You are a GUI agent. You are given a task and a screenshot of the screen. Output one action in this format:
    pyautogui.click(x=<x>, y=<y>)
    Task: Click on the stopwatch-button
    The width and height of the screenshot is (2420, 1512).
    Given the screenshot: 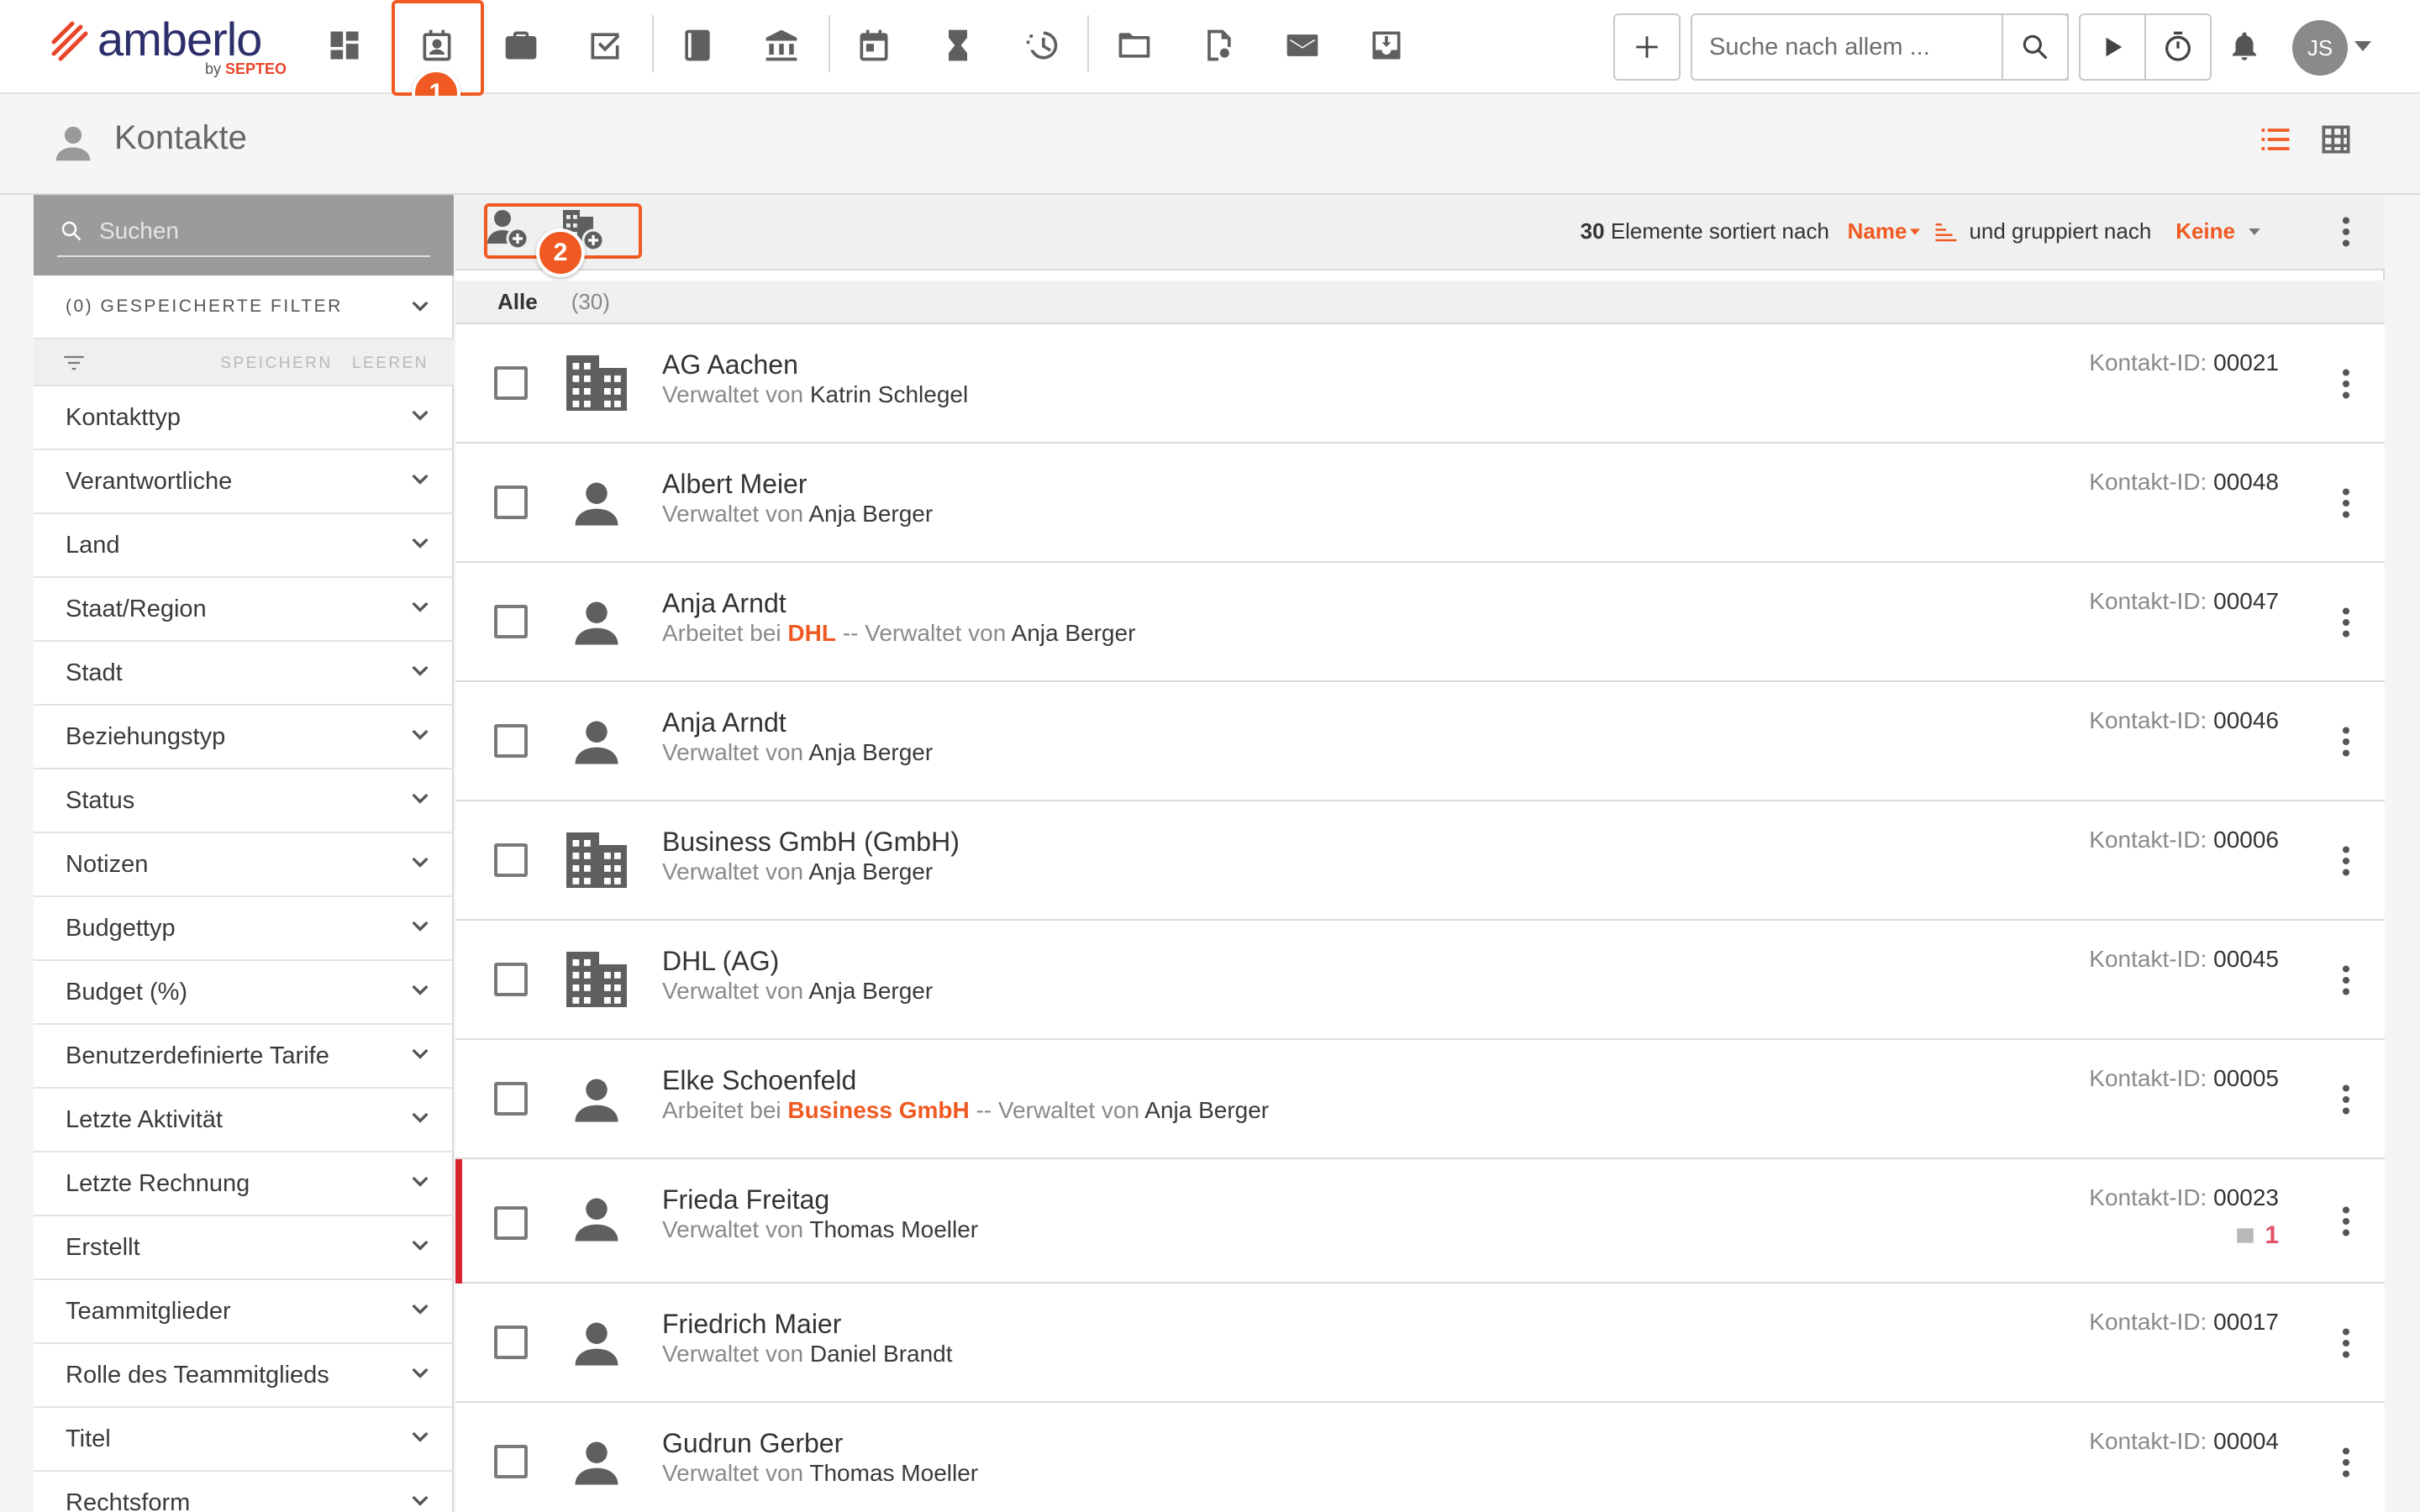 What is the action you would take?
    pyautogui.click(x=2178, y=47)
    